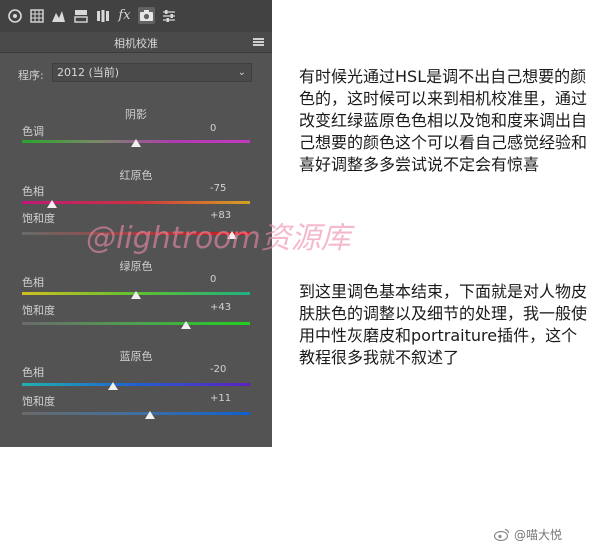 This screenshot has height=551, width=600. What do you see at coordinates (136, 175) in the screenshot?
I see `section-title-red-primary: 红原色` at bounding box center [136, 175].